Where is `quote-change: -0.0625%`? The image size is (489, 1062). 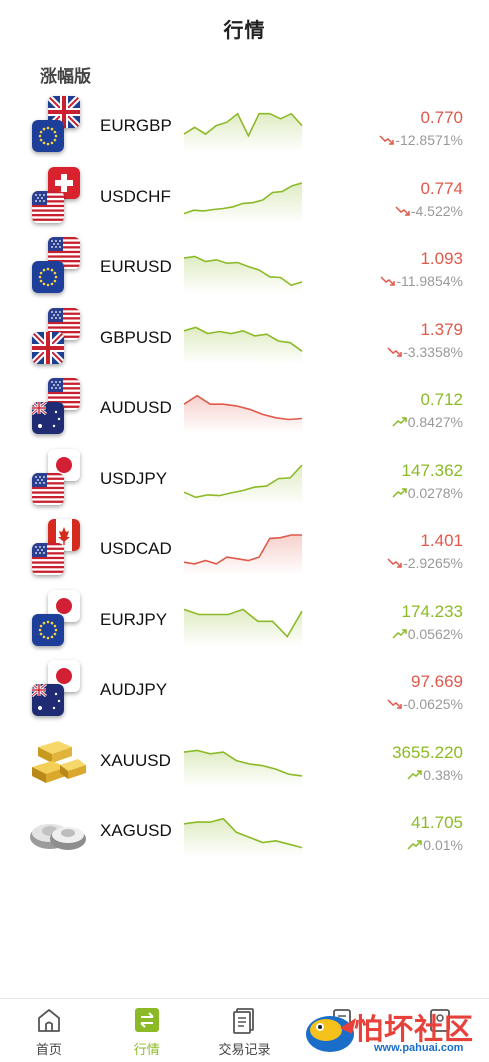 quote-change: -0.0625% is located at coordinates (425, 704).